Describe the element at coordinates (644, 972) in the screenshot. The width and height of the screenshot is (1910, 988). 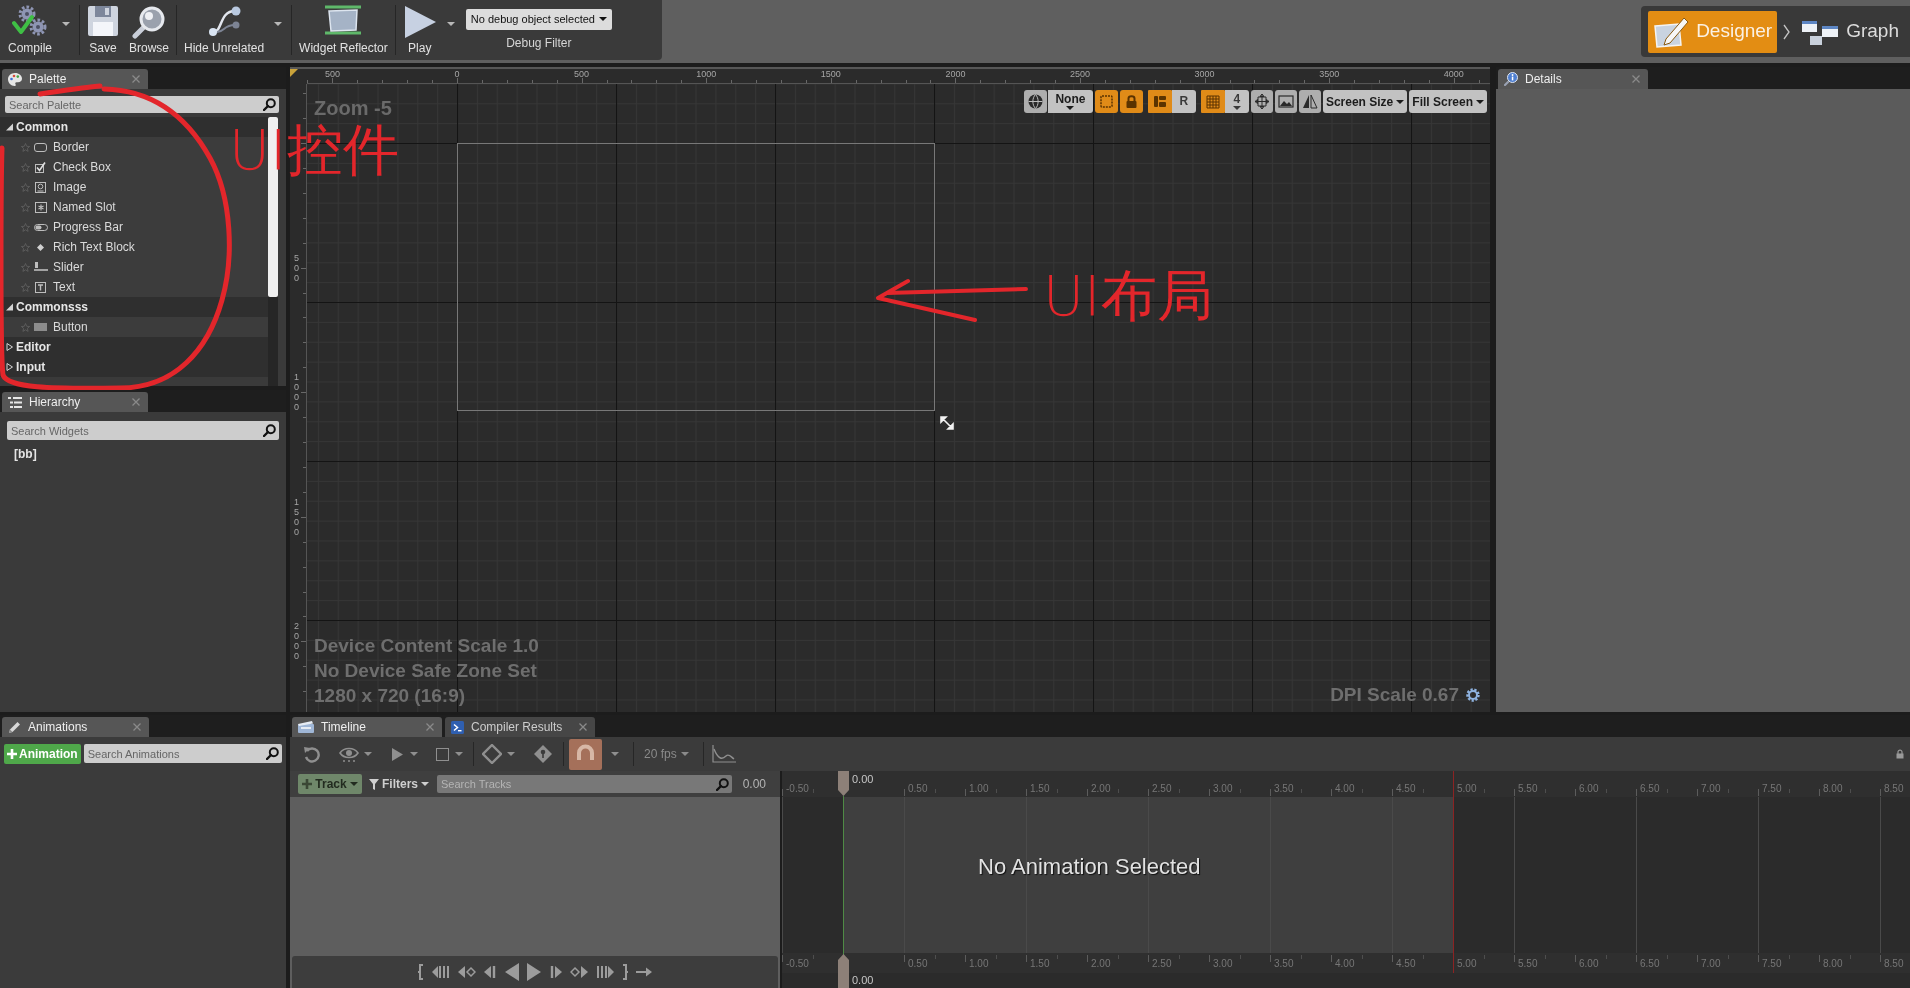
I see `arrow-right-icon` at that location.